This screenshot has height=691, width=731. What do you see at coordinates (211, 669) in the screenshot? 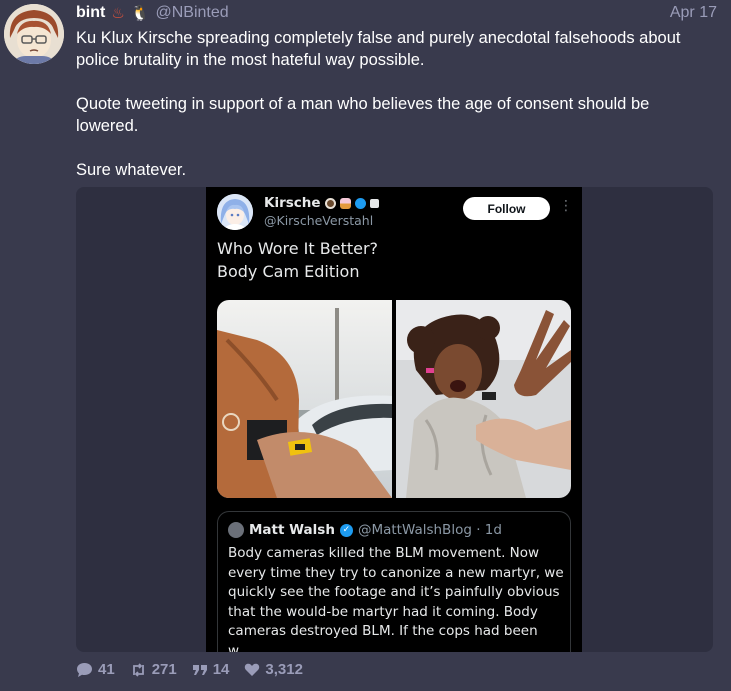
I see `quote-action: 14` at bounding box center [211, 669].